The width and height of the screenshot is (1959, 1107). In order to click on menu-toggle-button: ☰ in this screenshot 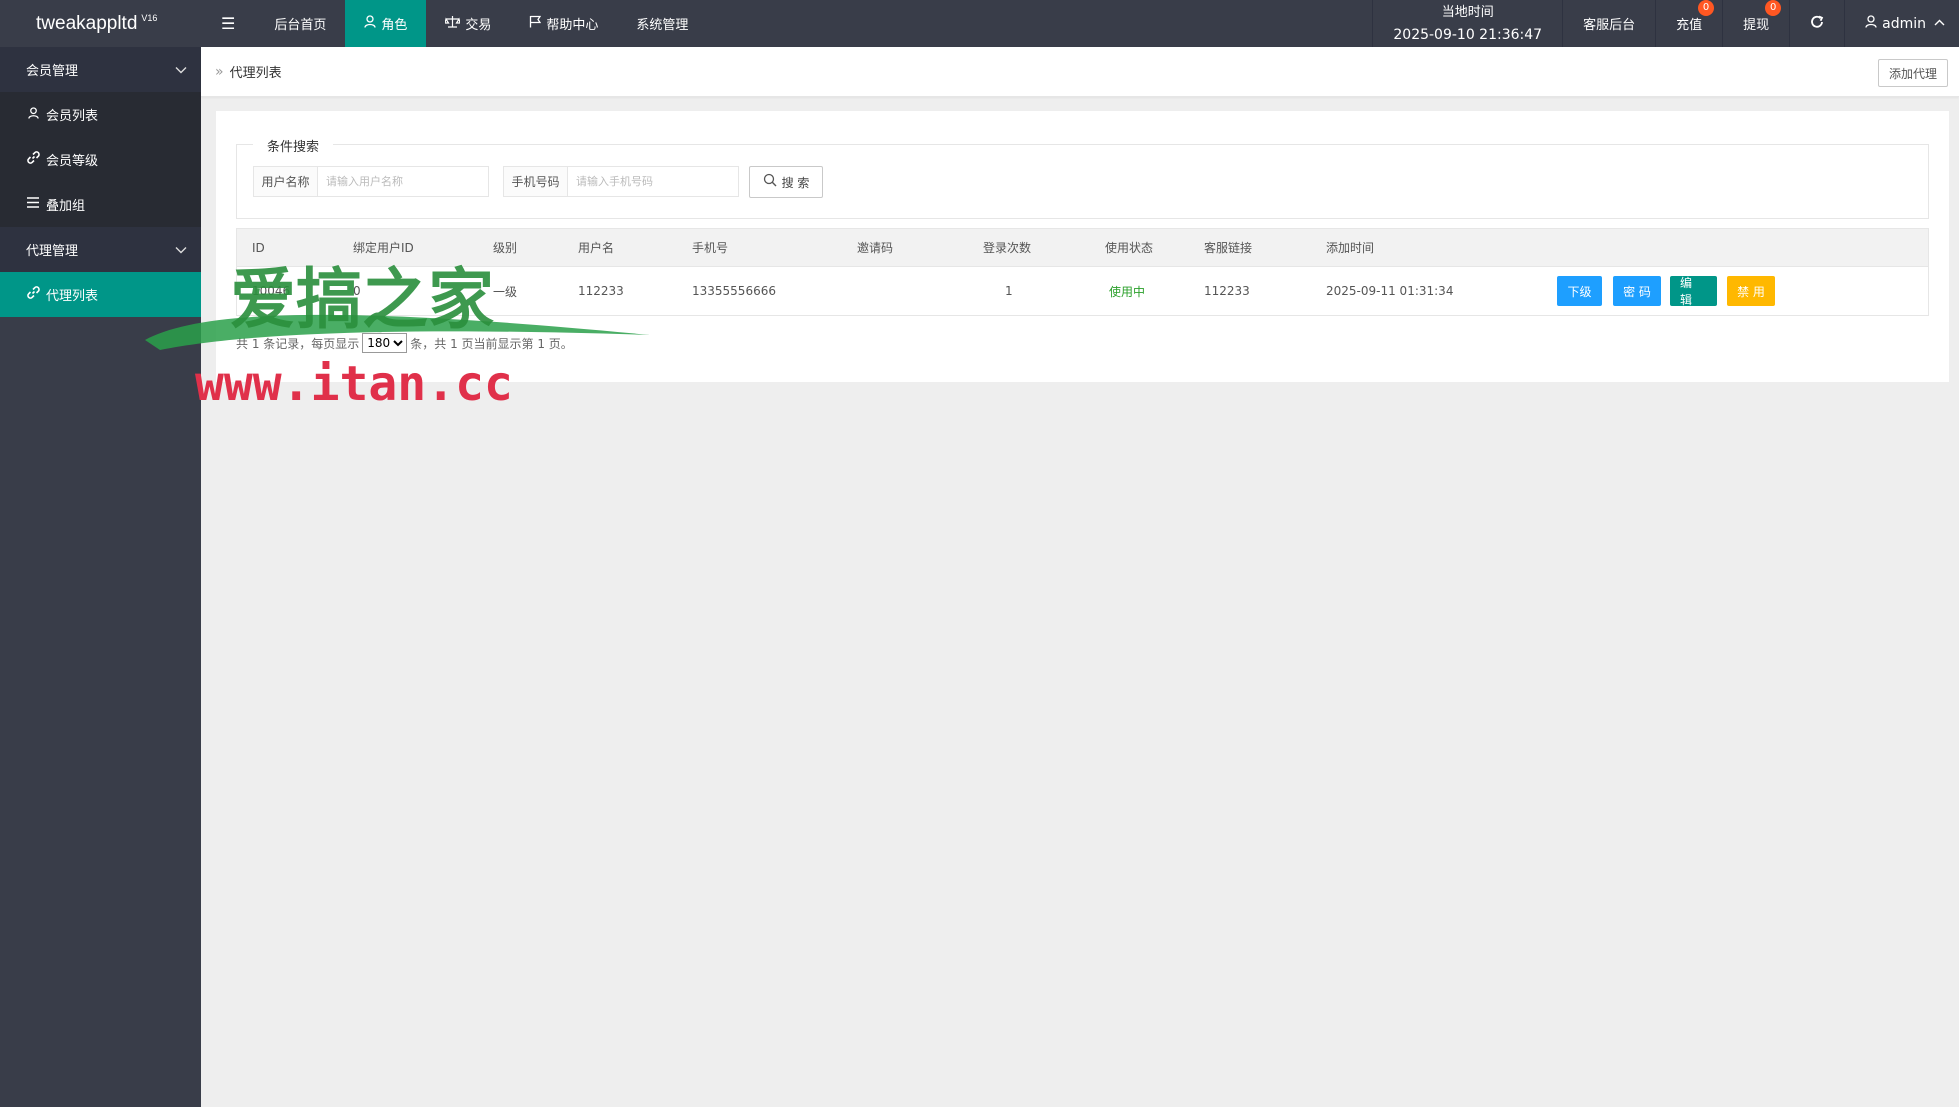, I will do `click(228, 23)`.